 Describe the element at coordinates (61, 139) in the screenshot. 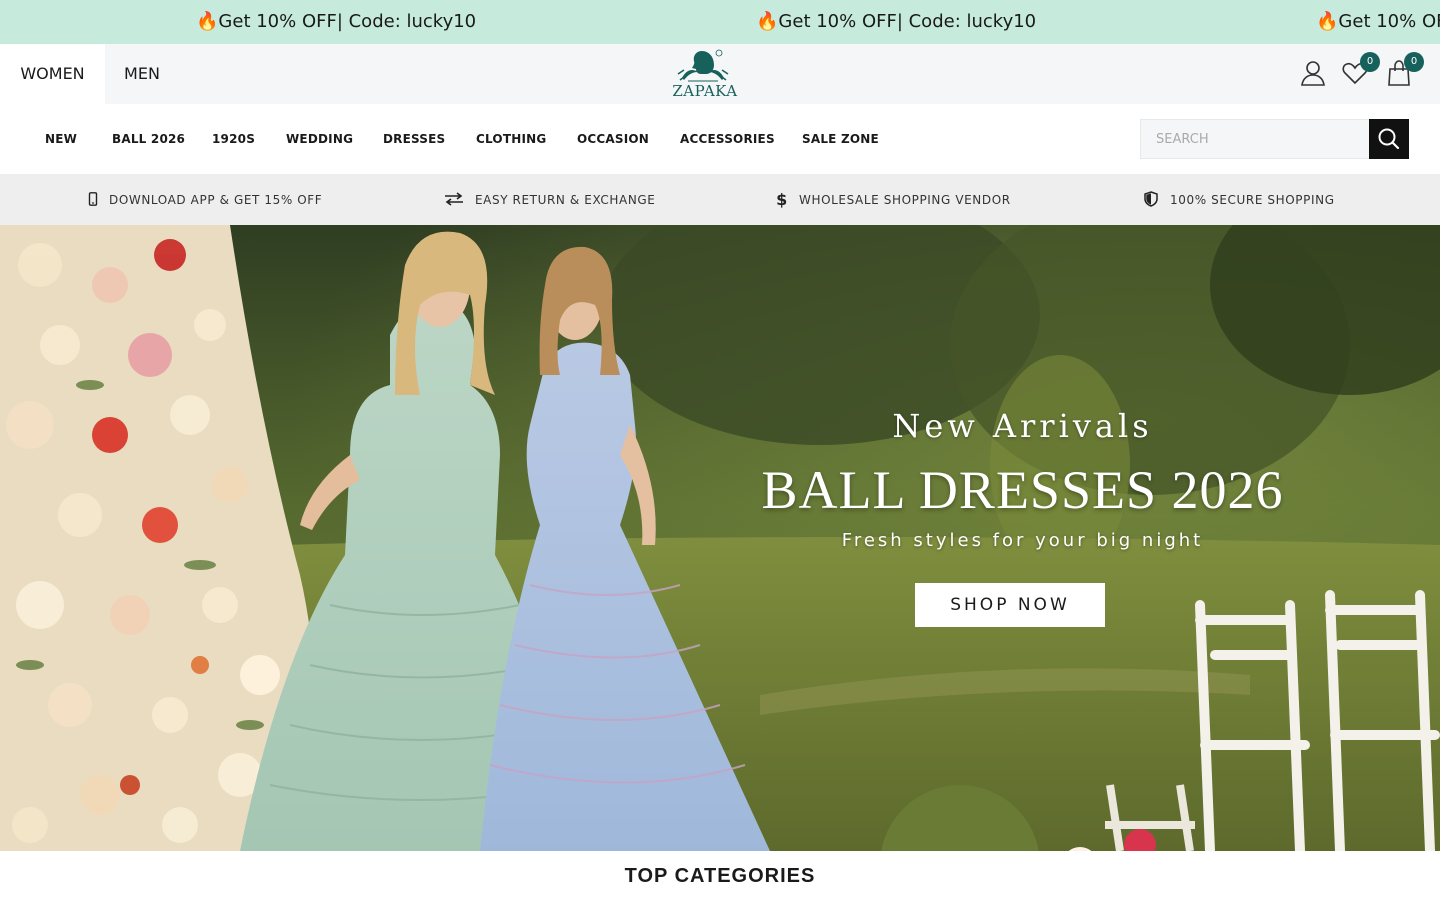

I see `nav-item-new: NEW` at that location.